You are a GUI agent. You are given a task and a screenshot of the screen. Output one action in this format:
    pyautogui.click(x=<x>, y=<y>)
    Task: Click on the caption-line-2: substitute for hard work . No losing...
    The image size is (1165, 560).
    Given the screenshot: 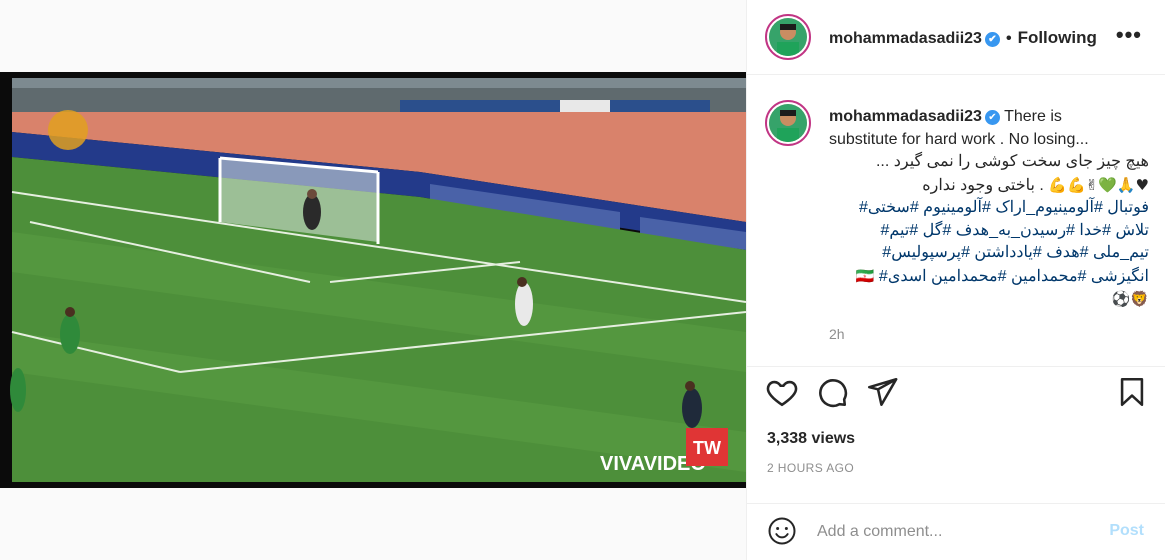 What is the action you would take?
    pyautogui.click(x=959, y=139)
    